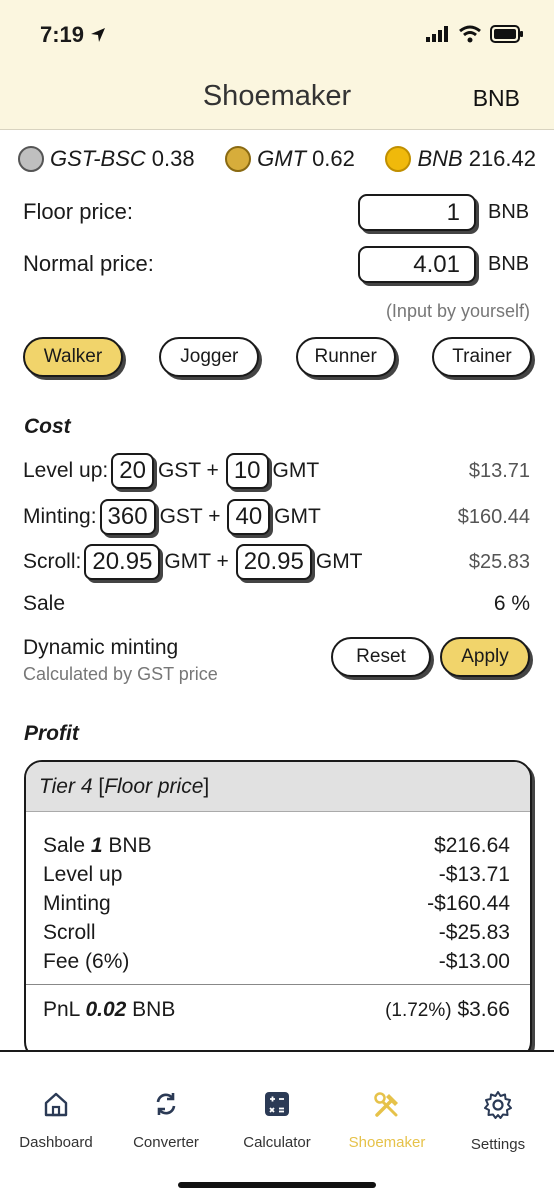  I want to click on refresh-icon, so click(166, 1104).